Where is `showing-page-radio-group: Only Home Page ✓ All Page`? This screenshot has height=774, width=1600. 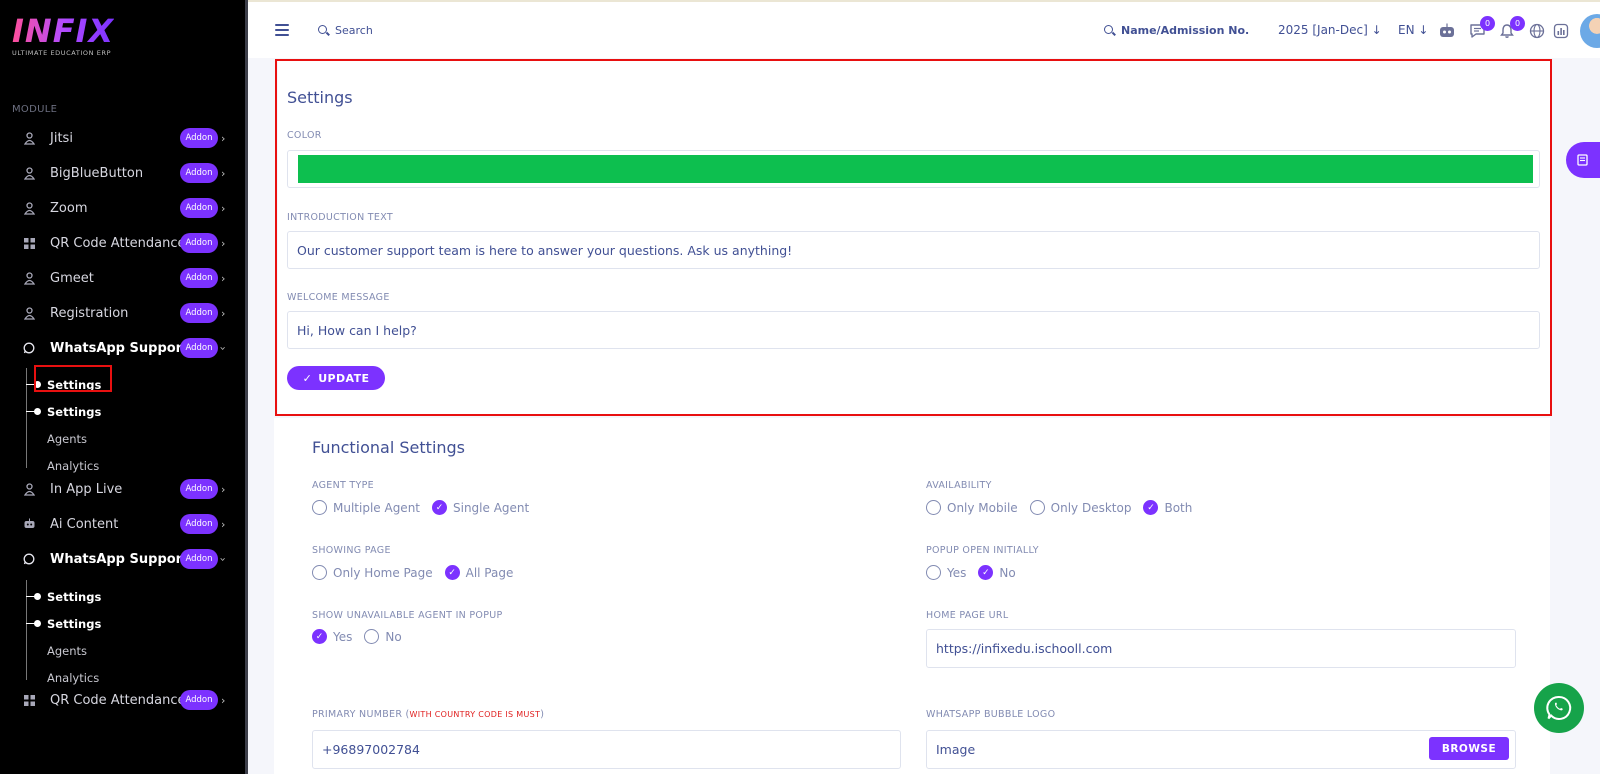
showing-page-radio-group: Only Home Page ✓ All Page is located at coordinates (418, 572).